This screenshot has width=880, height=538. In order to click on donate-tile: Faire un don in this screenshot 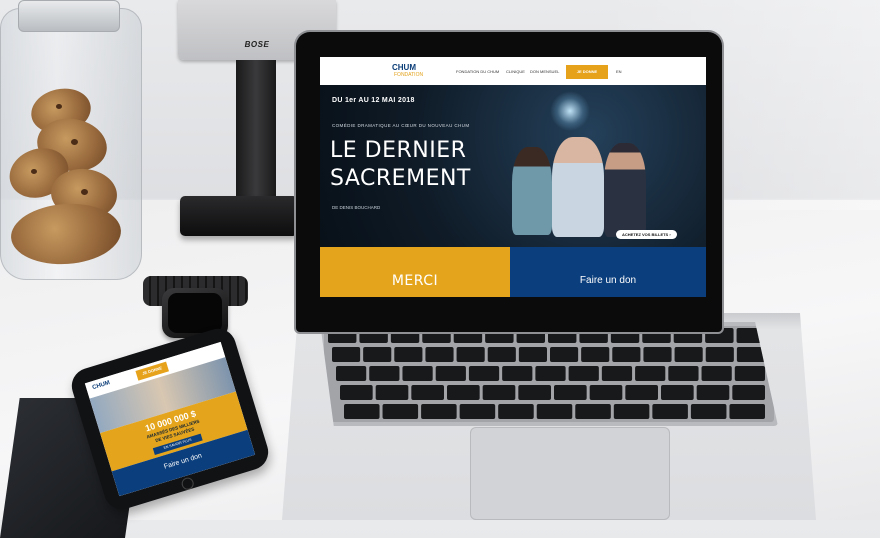, I will do `click(608, 272)`.